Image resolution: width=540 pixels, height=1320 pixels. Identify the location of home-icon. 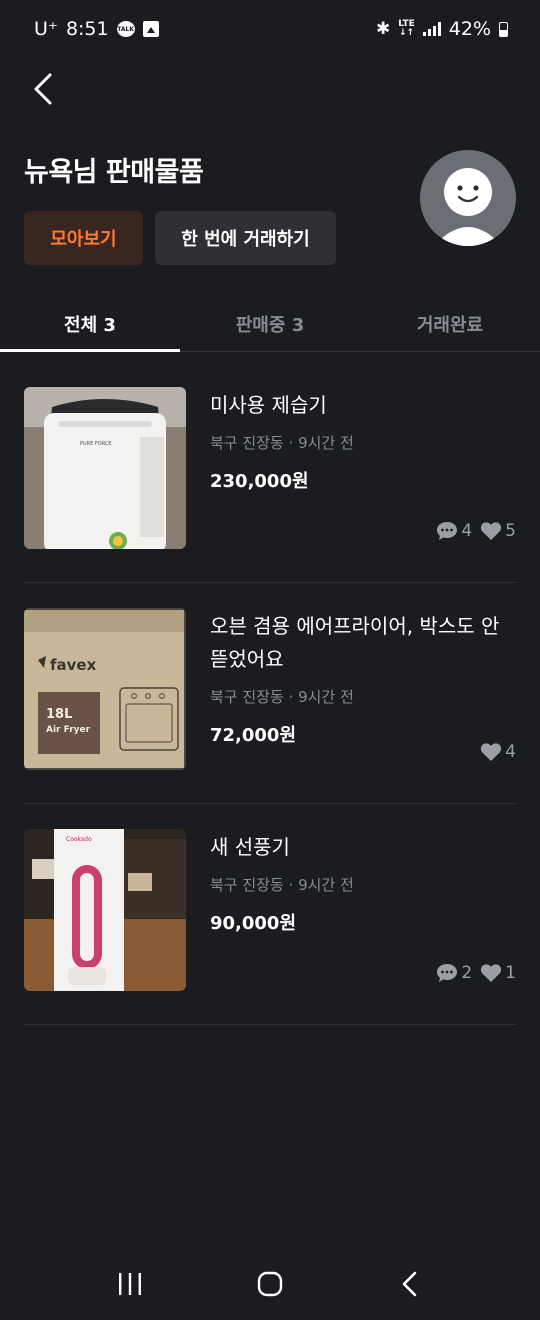
(270, 1284).